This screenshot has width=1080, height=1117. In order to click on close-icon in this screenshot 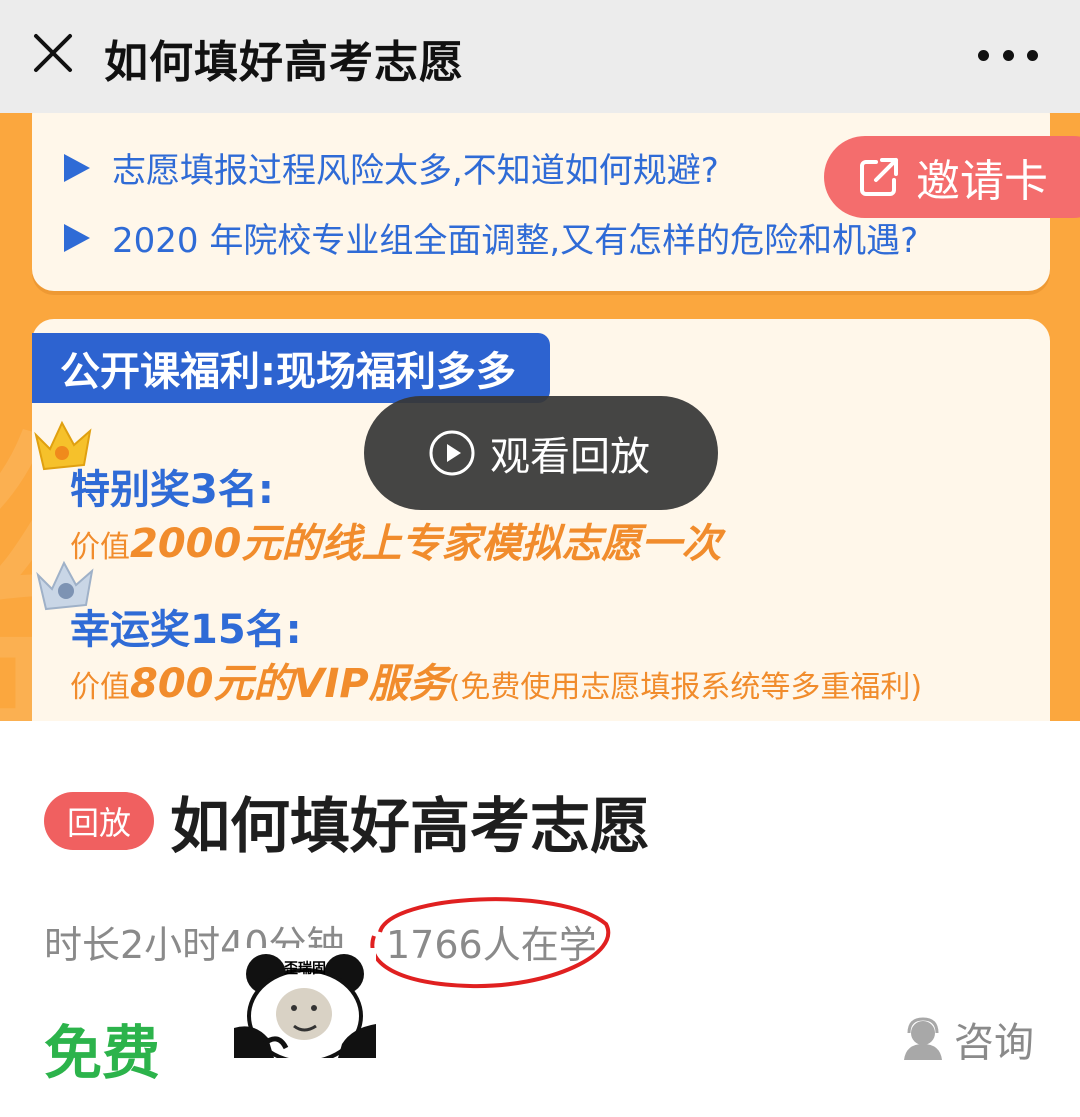, I will do `click(53, 53)`.